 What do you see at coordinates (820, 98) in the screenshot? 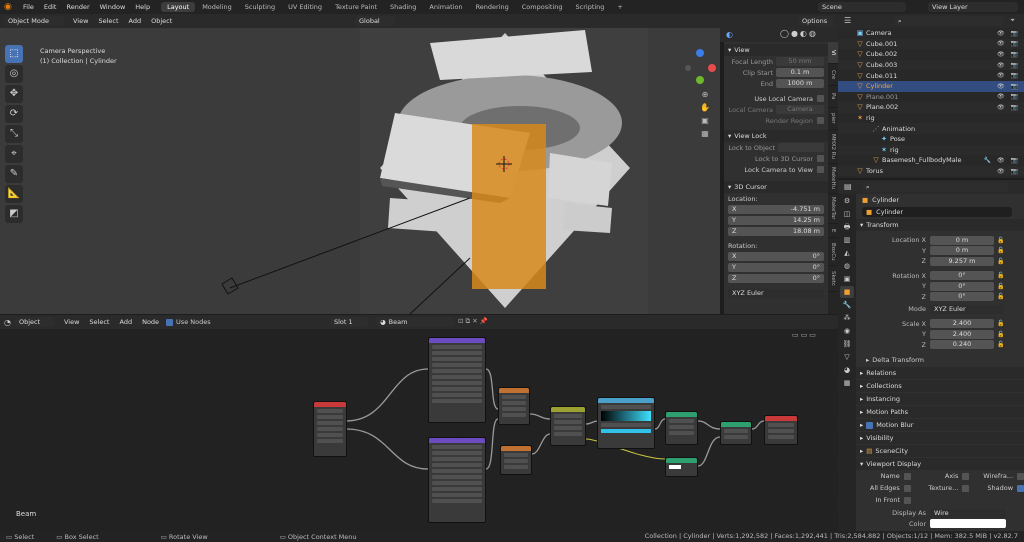
I see `use-local-camera-checkbox` at bounding box center [820, 98].